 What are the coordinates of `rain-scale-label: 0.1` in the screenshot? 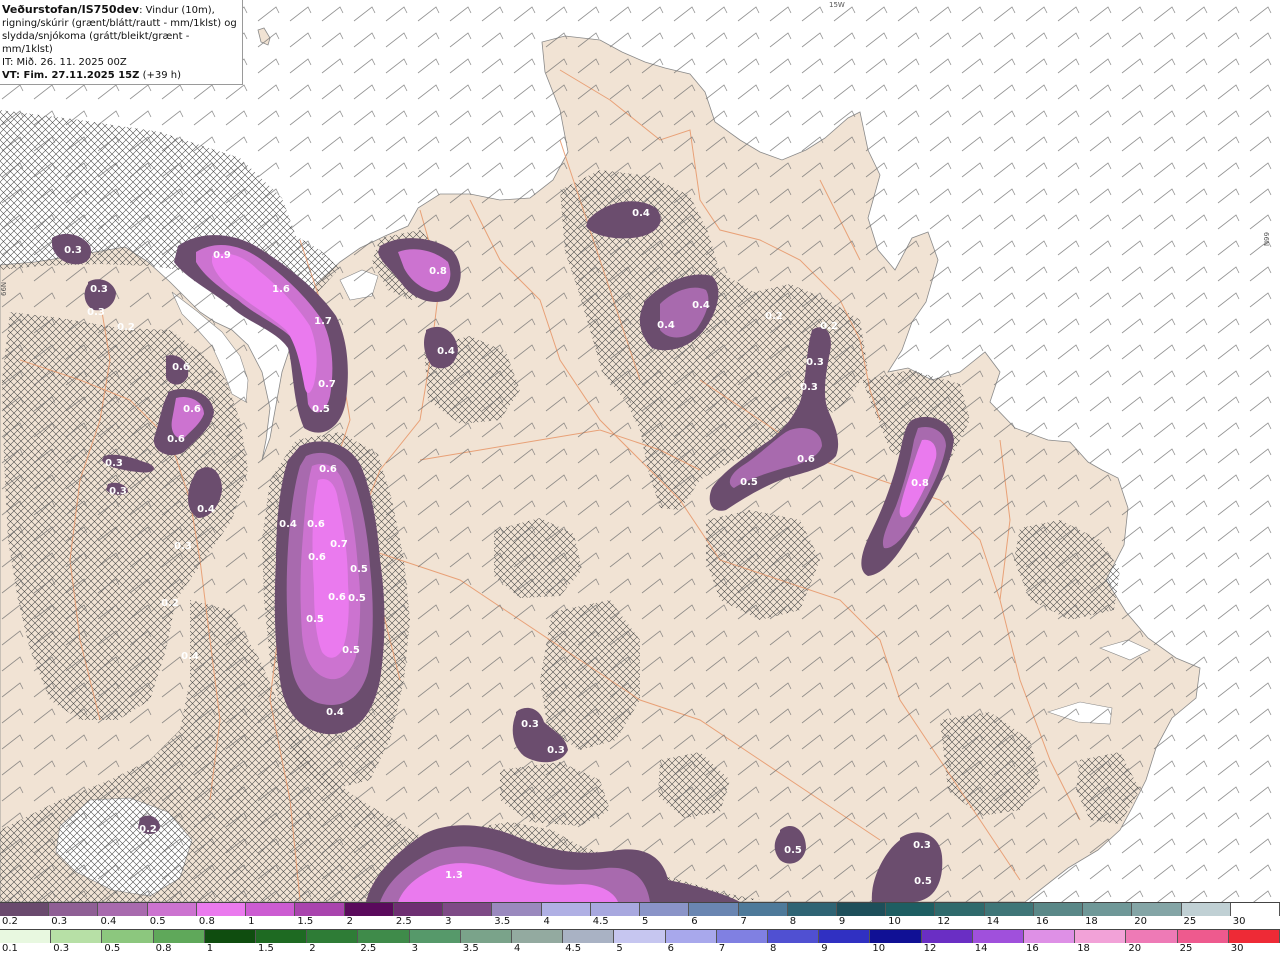 It's located at (10, 948).